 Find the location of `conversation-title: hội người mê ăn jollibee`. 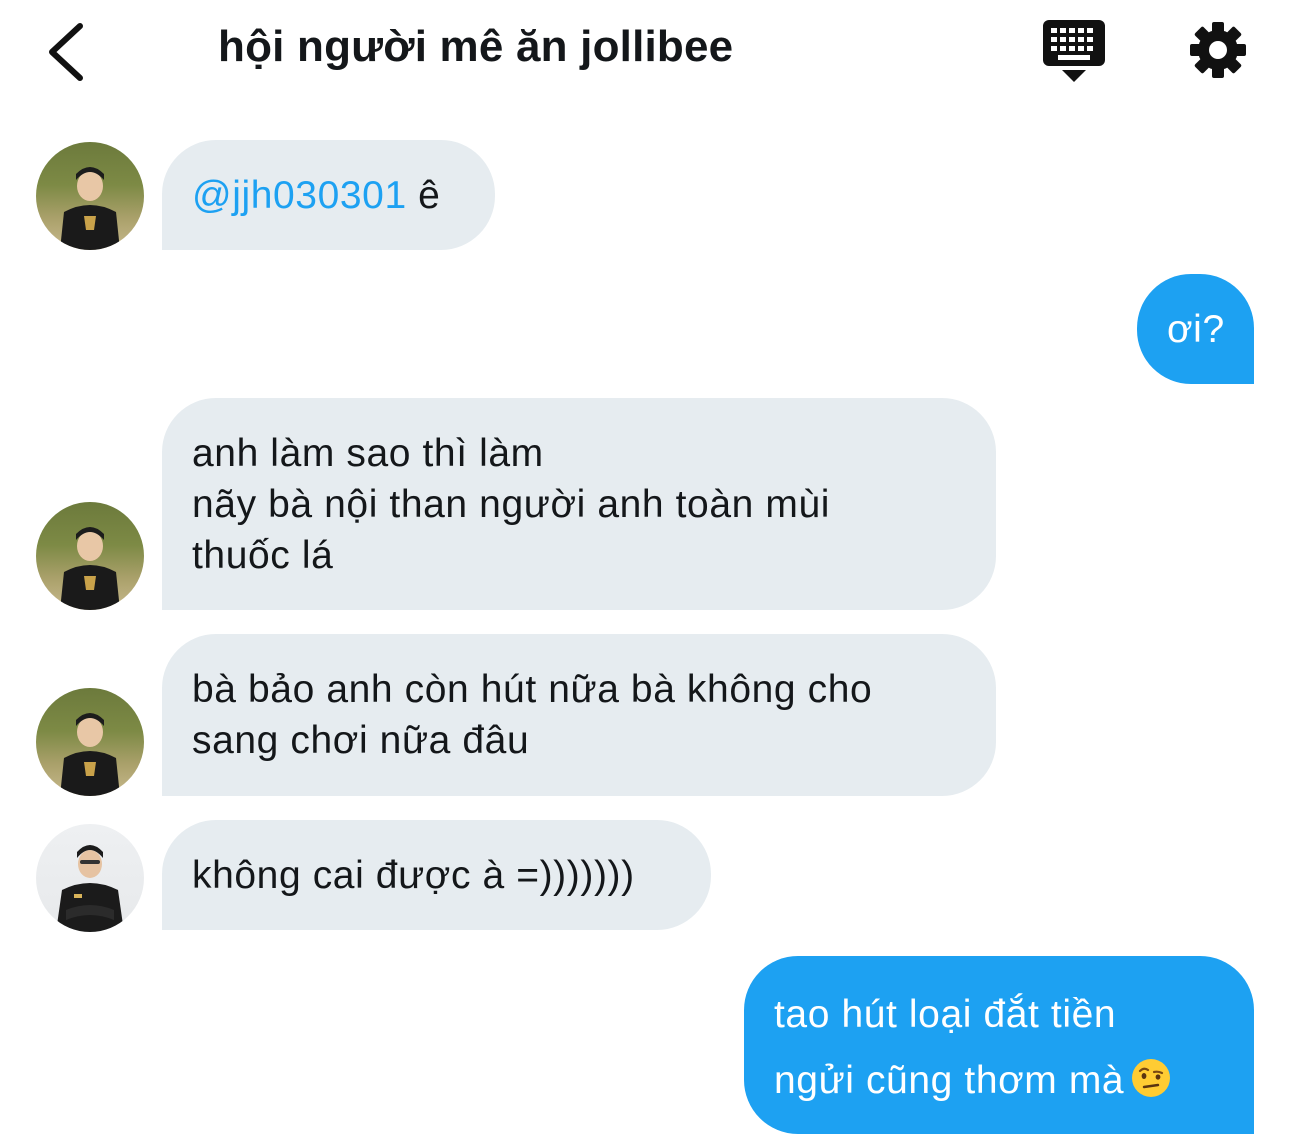

conversation-title: hội người mê ăn jollibee is located at coordinates (475, 47).